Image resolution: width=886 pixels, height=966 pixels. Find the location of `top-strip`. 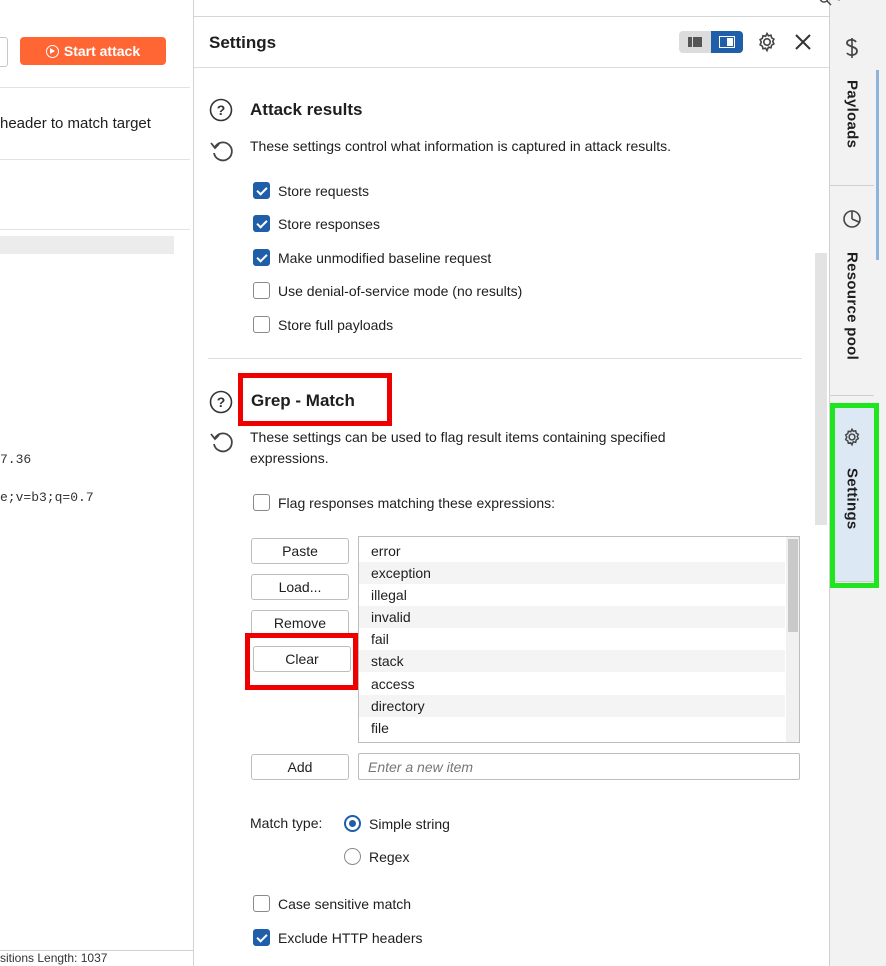

top-strip is located at coordinates (511, 8).